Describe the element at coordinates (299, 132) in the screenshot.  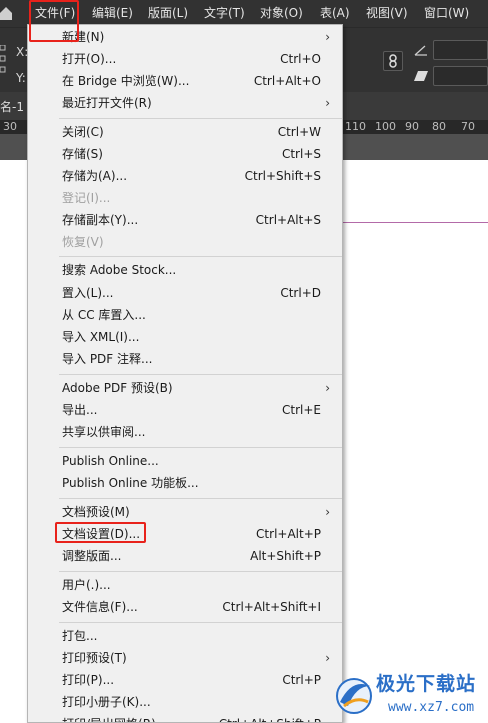
I see `menu-item-shortcut: Ctrl+W` at that location.